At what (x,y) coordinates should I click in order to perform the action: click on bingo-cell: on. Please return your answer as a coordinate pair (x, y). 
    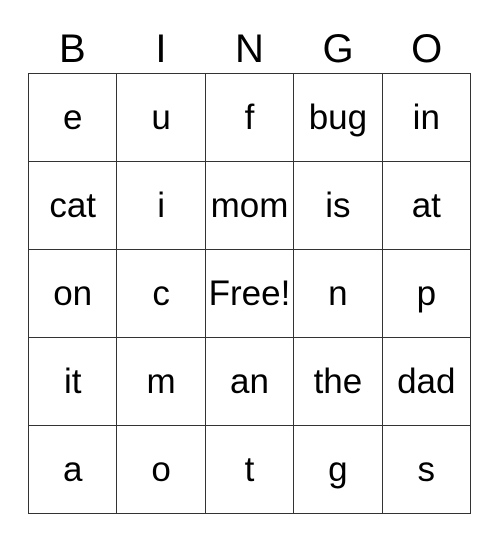
    Looking at the image, I should click on (73, 294).